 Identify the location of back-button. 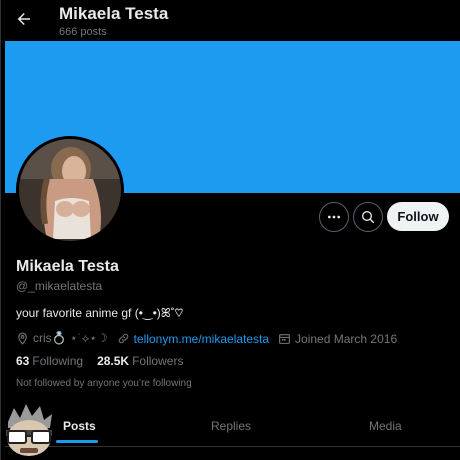
(24, 19).